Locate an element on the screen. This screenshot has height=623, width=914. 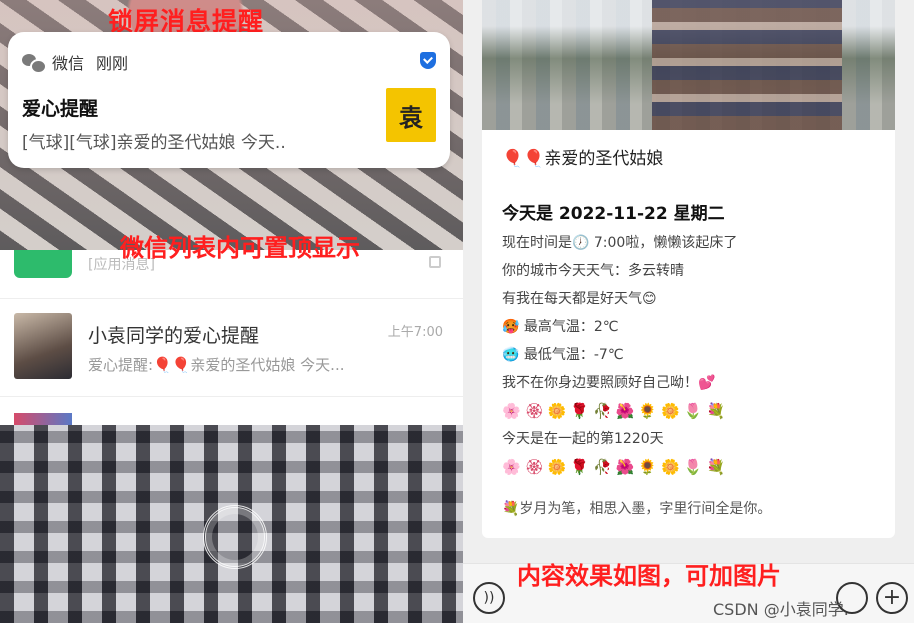
message-signature: 💐岁月为笔，相思入墨，字里行间全是你。 is located at coordinates (637, 509).